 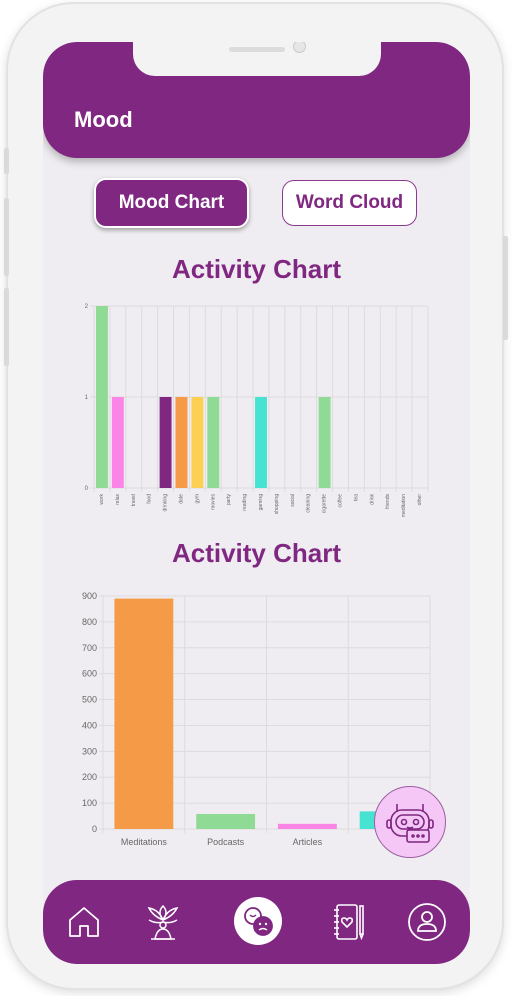 What do you see at coordinates (325, 503) in the screenshot?
I see `x-tick-label: cigarette` at bounding box center [325, 503].